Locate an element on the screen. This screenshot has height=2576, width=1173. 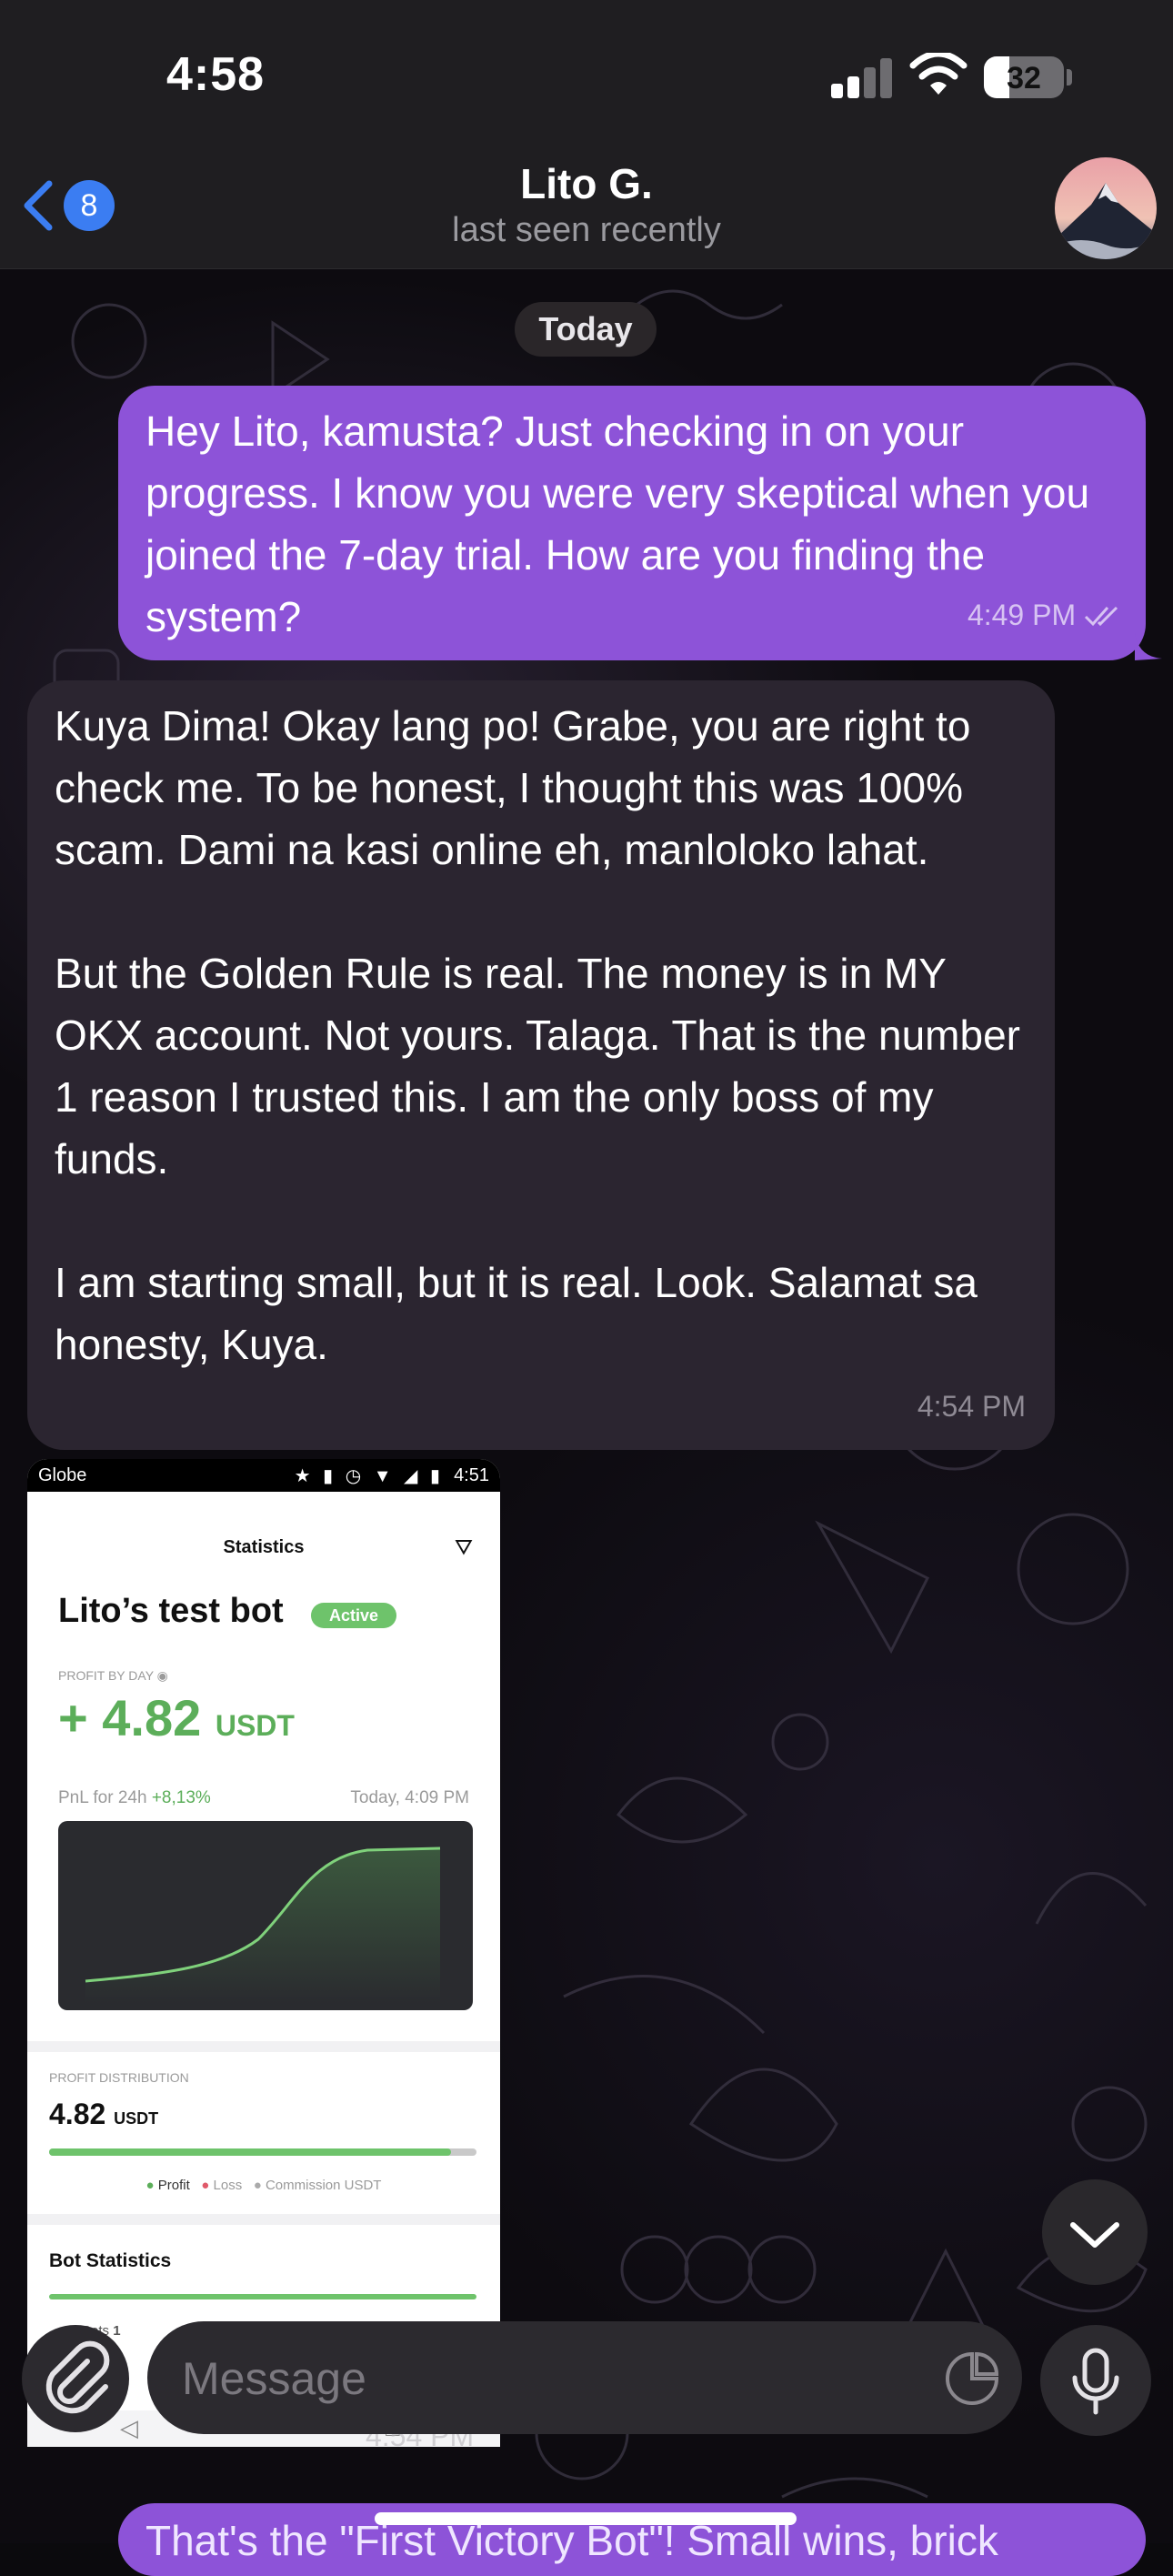
screenshot-clock: 4:51 is located at coordinates (471, 1475).